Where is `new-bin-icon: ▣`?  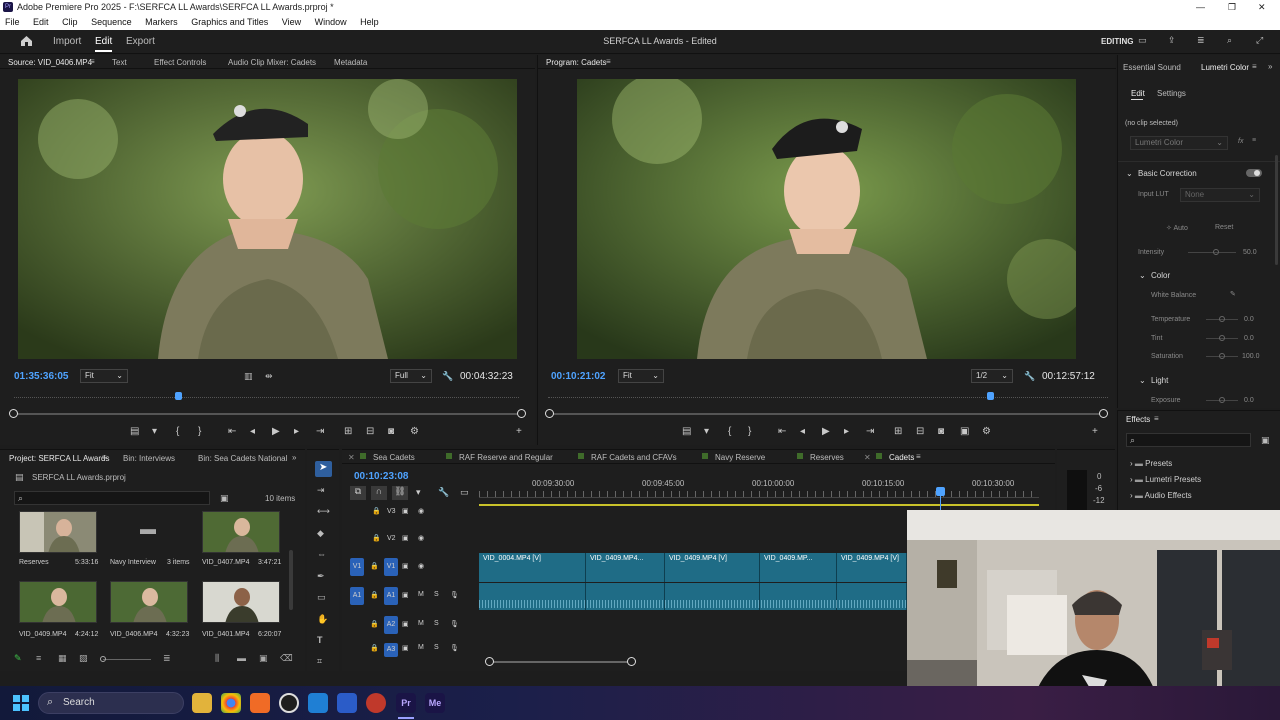
new-bin-icon: ▣ is located at coordinates (1265, 440).